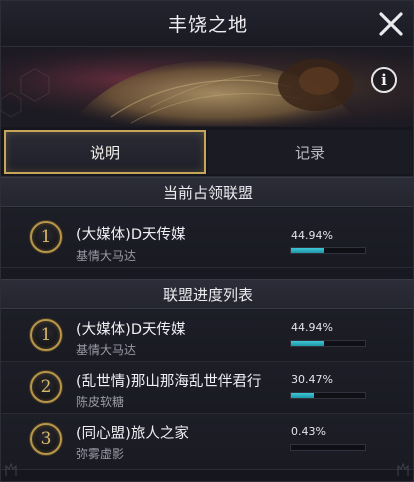  I want to click on tab-description: 说明, so click(105, 152).